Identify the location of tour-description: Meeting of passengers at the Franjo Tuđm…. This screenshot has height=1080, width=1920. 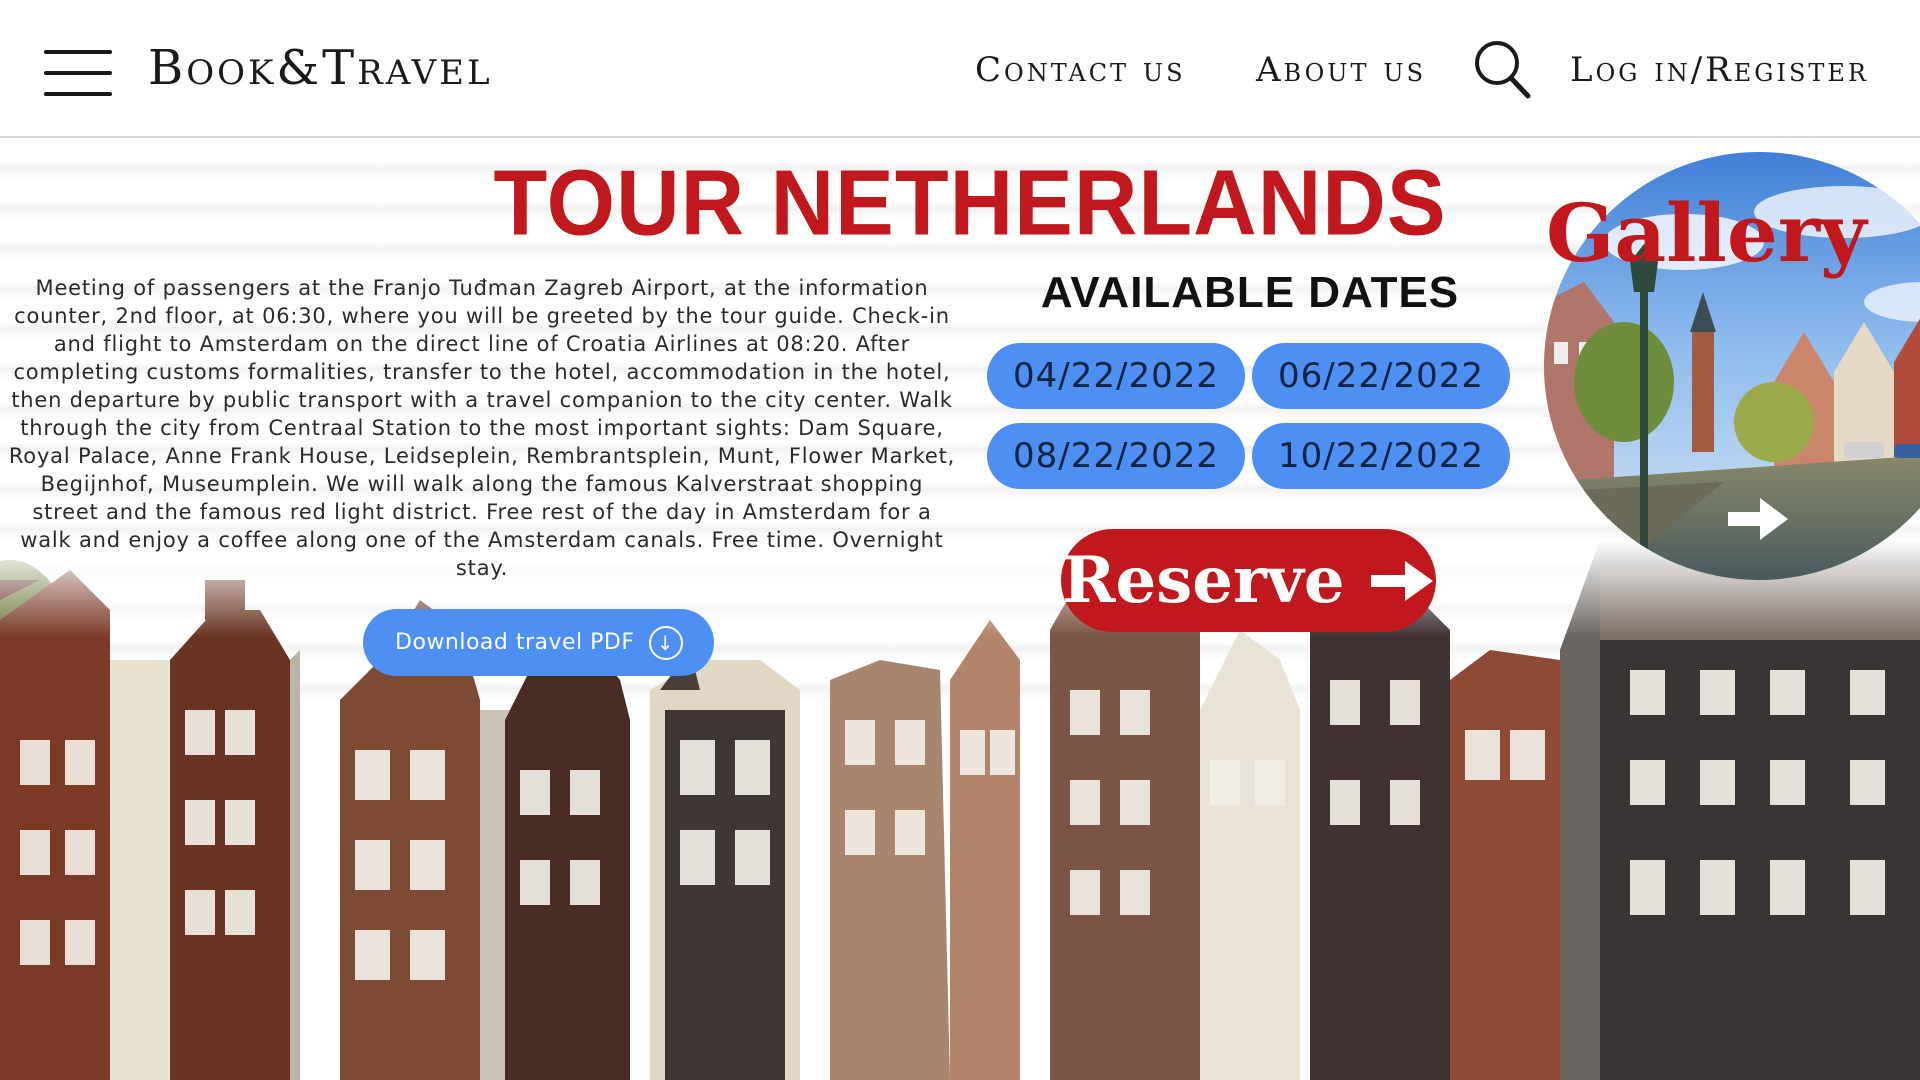
(482, 428).